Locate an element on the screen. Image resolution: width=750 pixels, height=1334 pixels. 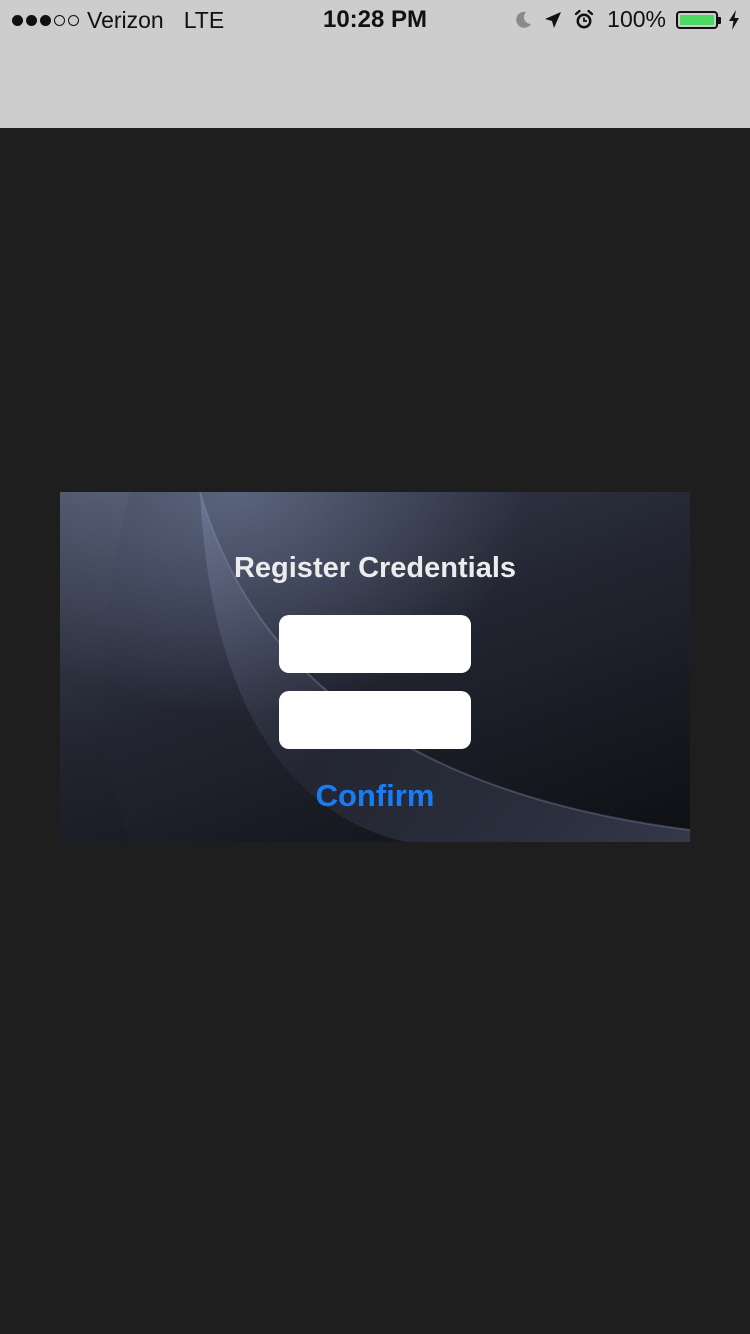
status-bar-row: Verizon LTE 10:28 PM 100% is located at coordinates (375, 20).